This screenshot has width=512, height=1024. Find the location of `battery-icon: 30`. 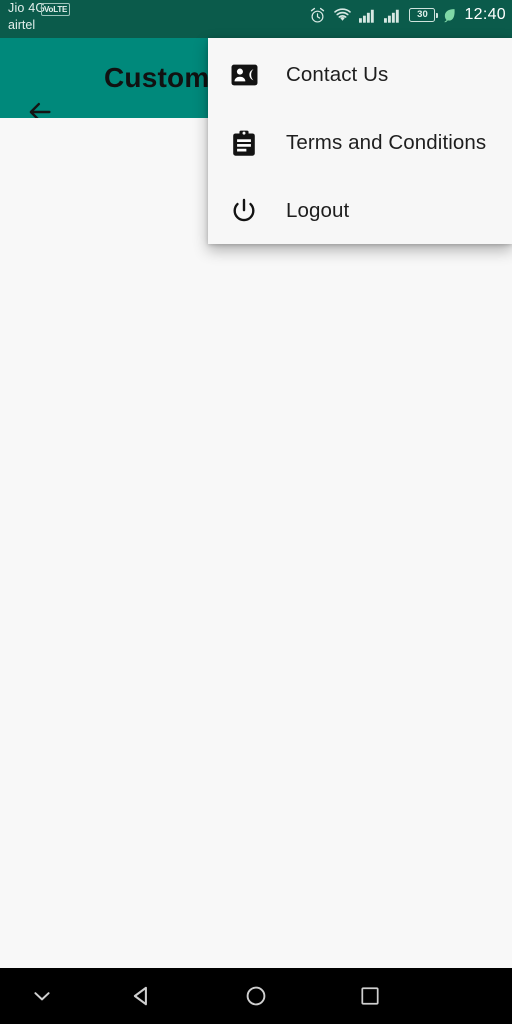

battery-icon: 30 is located at coordinates (424, 15).